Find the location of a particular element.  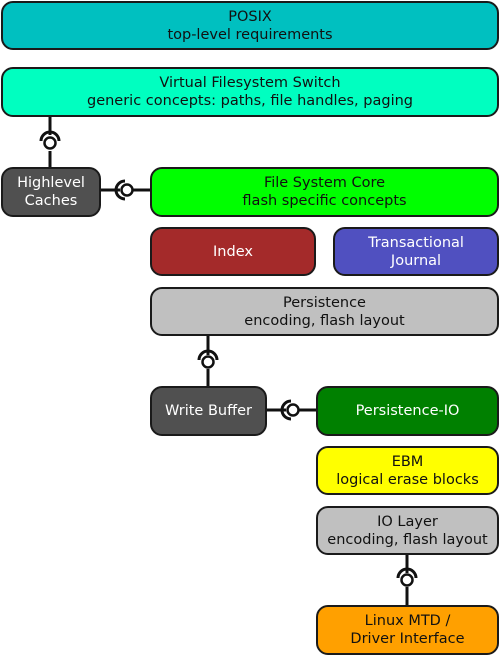

node-io-layer: IO Layer encoding, flash layout is located at coordinates (407, 530).